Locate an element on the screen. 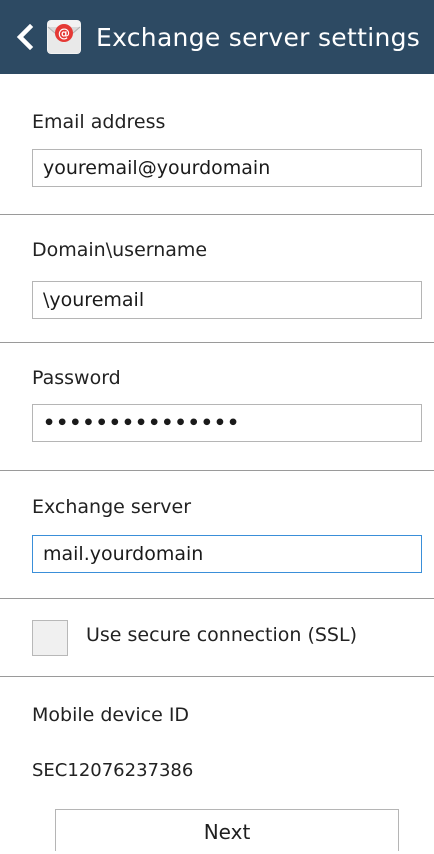 This screenshot has height=854, width=434. ssl-checkbox-row: Use secure connection (SSL) is located at coordinates (217, 638).